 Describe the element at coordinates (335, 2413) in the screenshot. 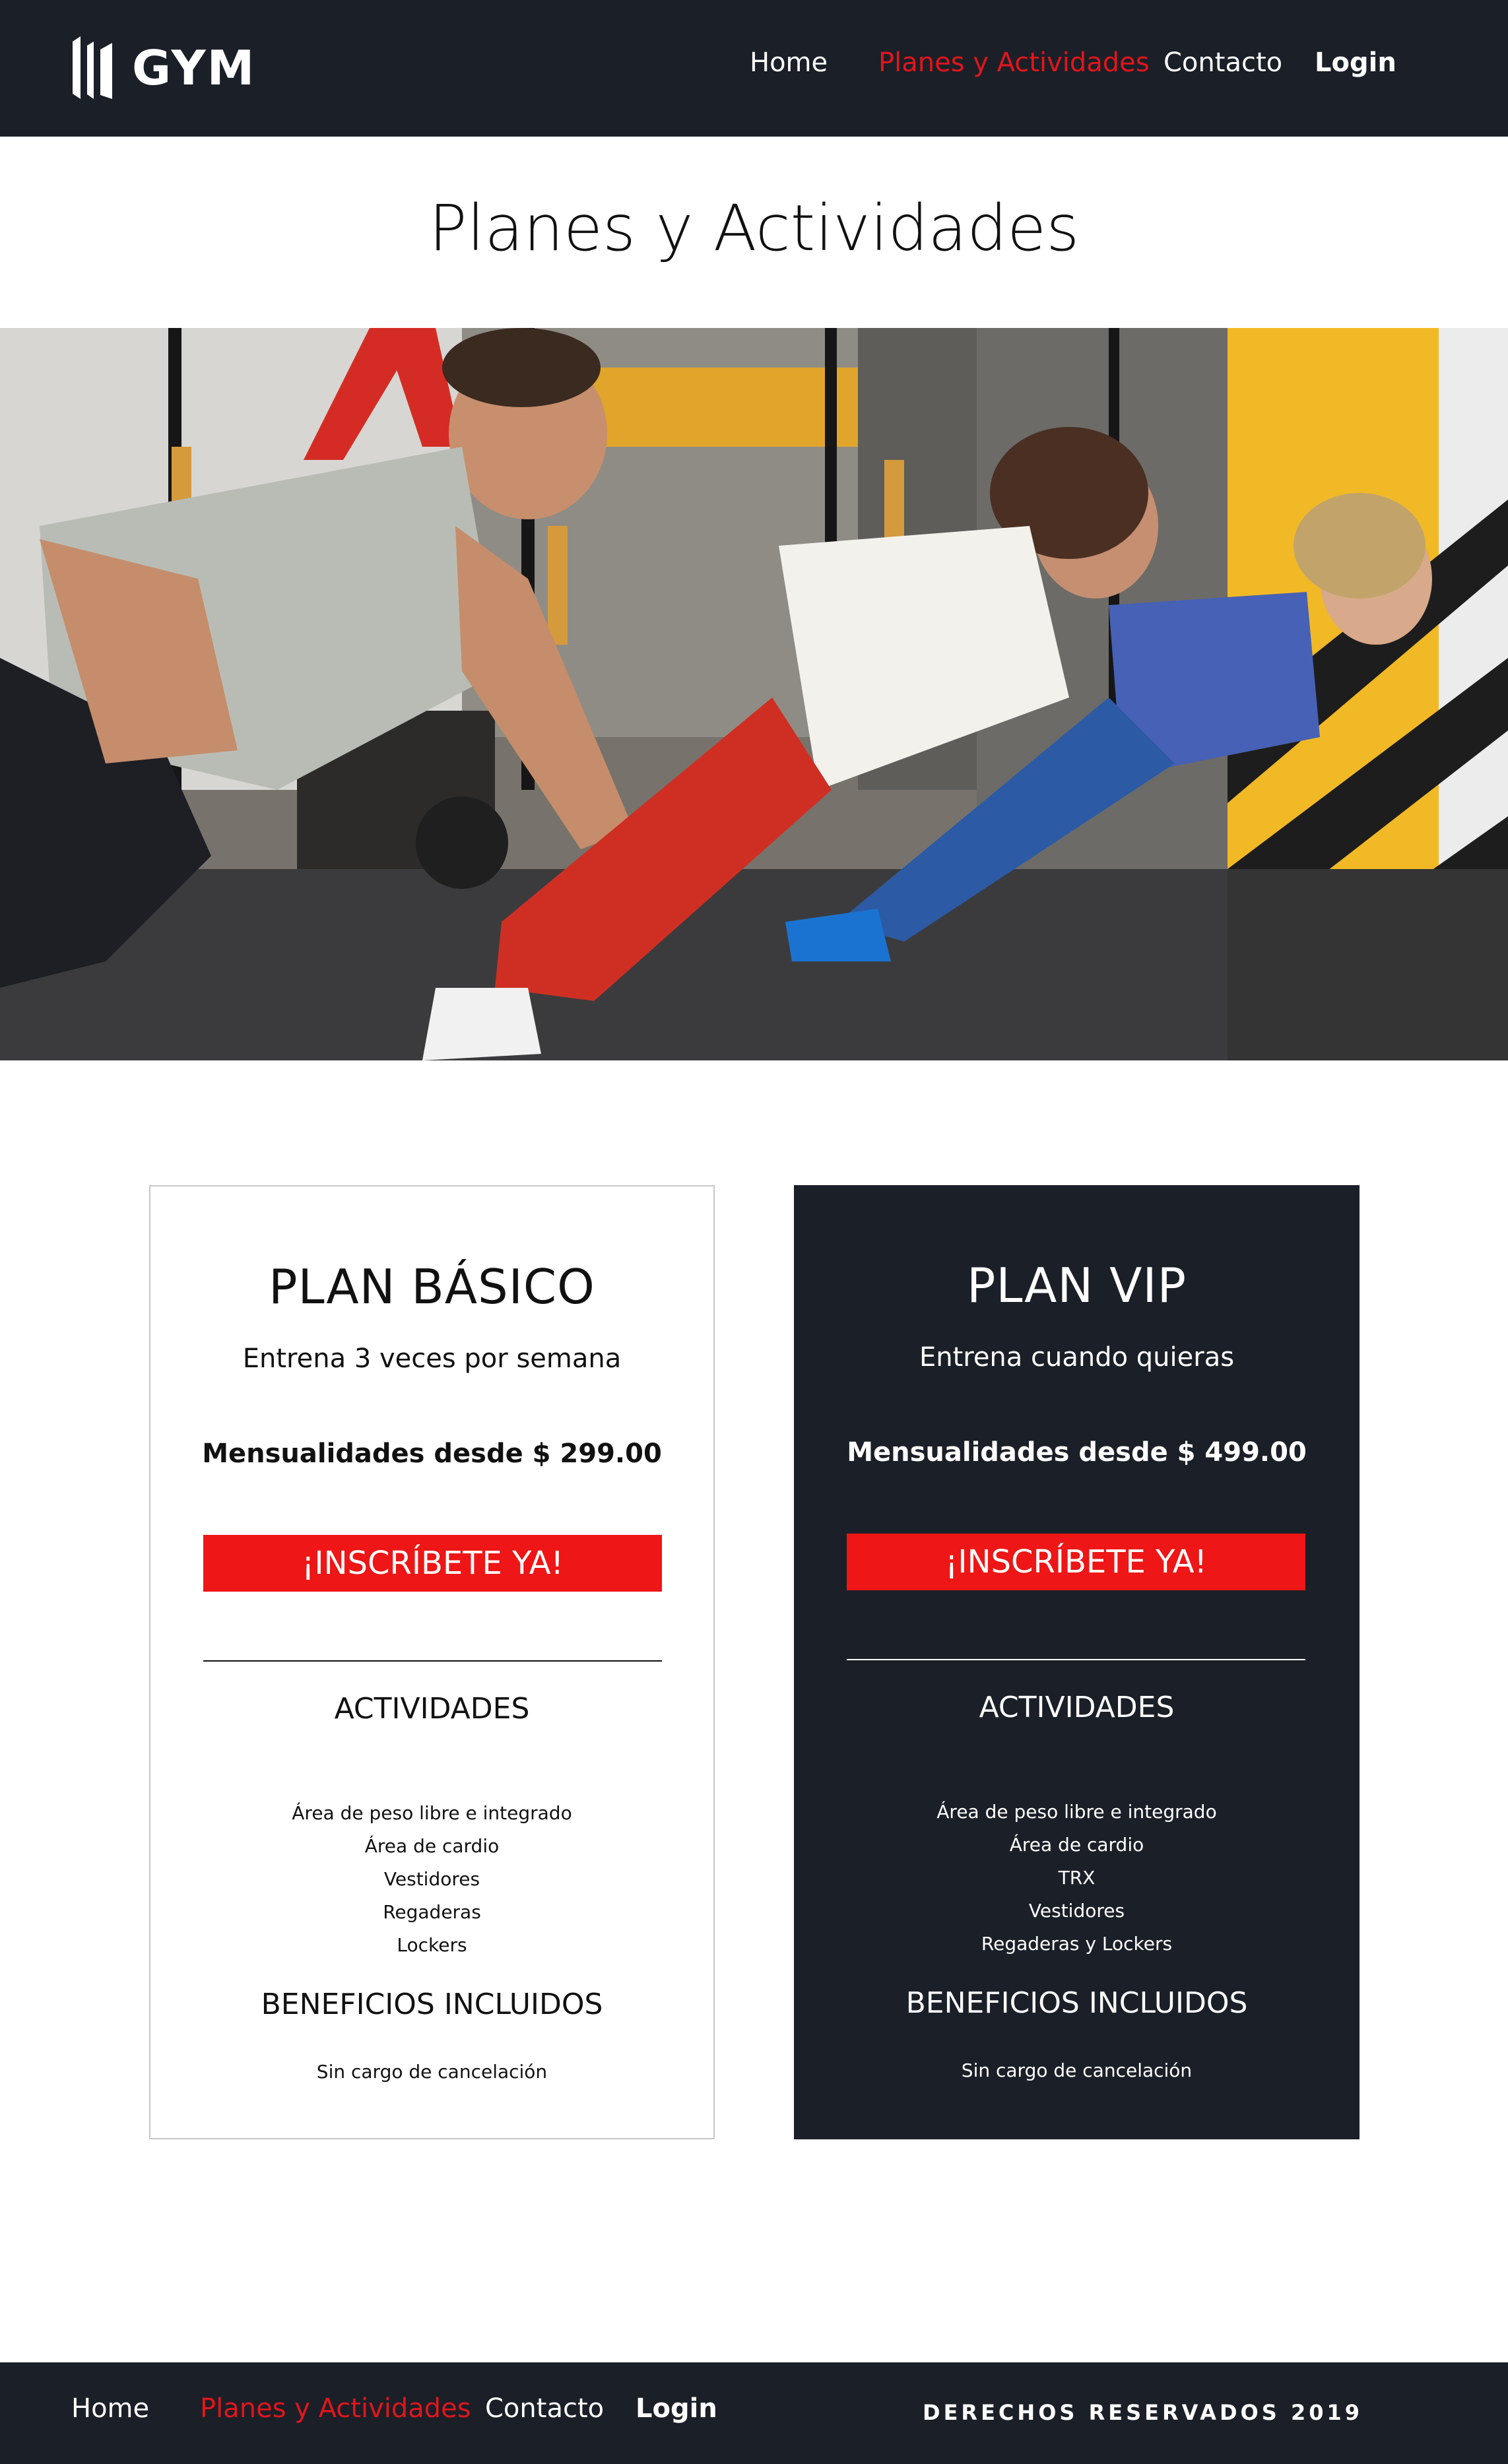

I see `footer-nav-planes-actividades: Planes y Actividades` at that location.